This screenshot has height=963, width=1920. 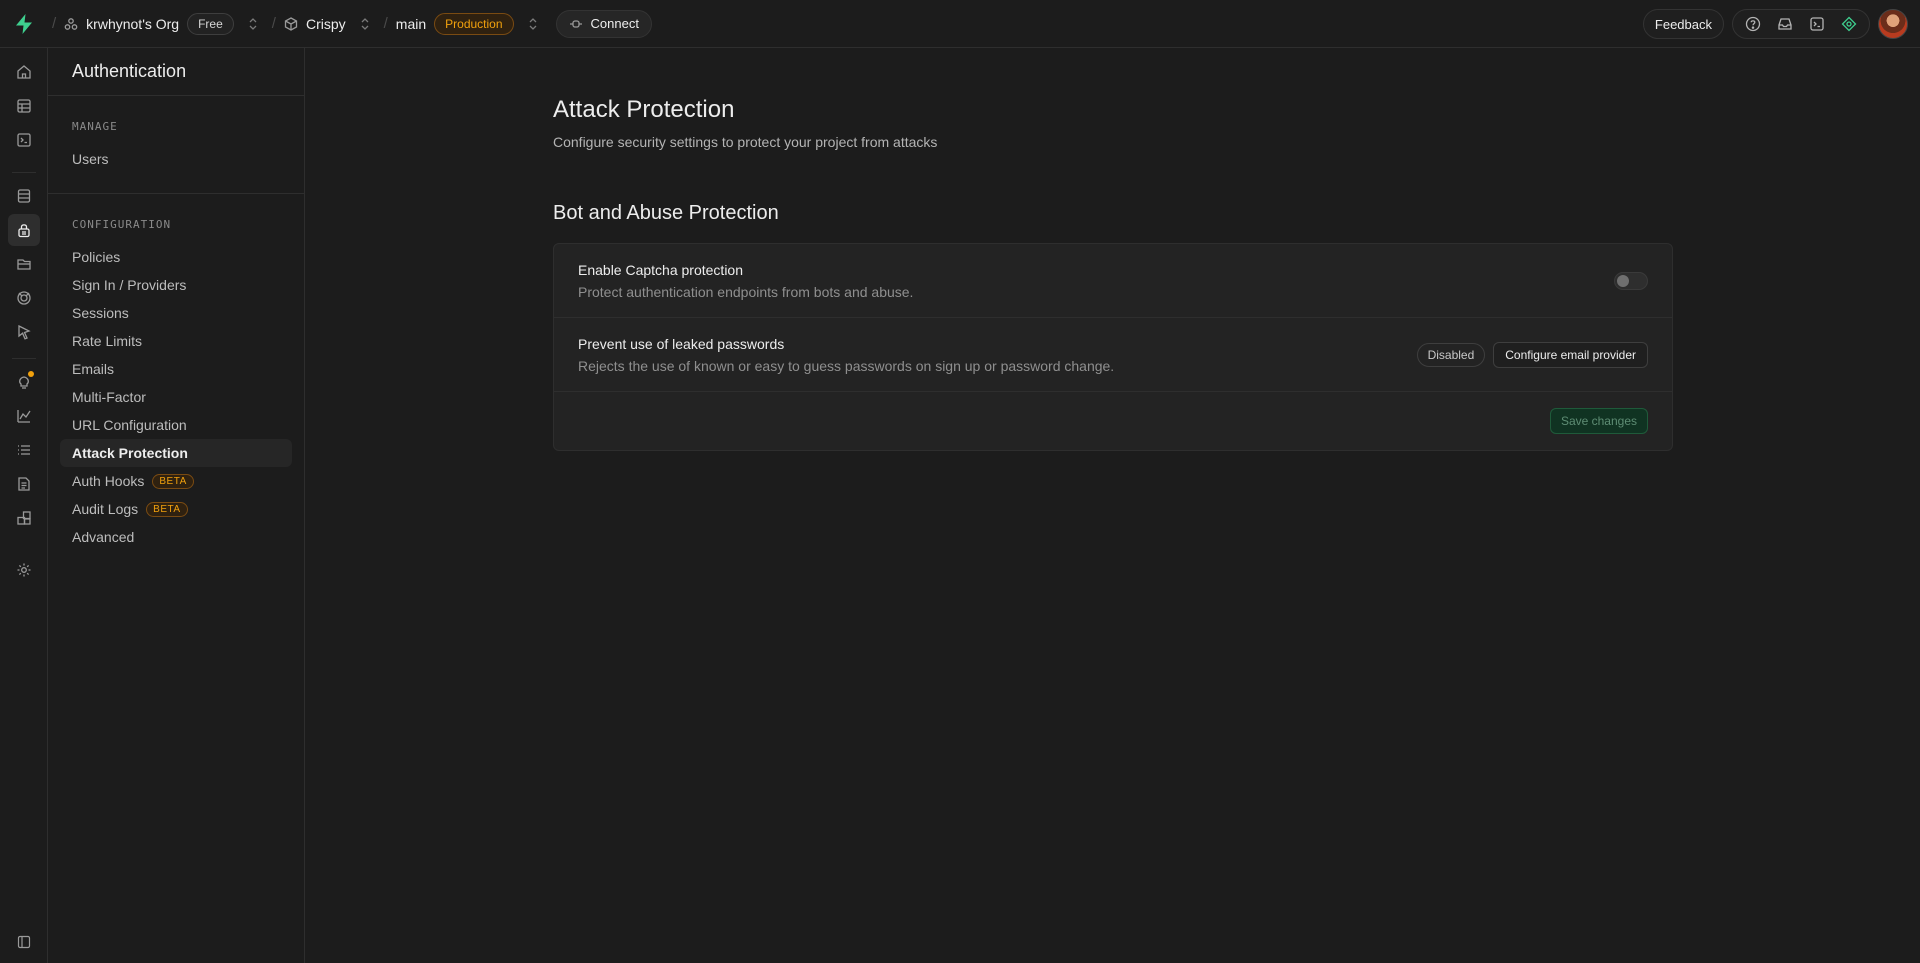 I want to click on branch-name: main, so click(x=411, y=23).